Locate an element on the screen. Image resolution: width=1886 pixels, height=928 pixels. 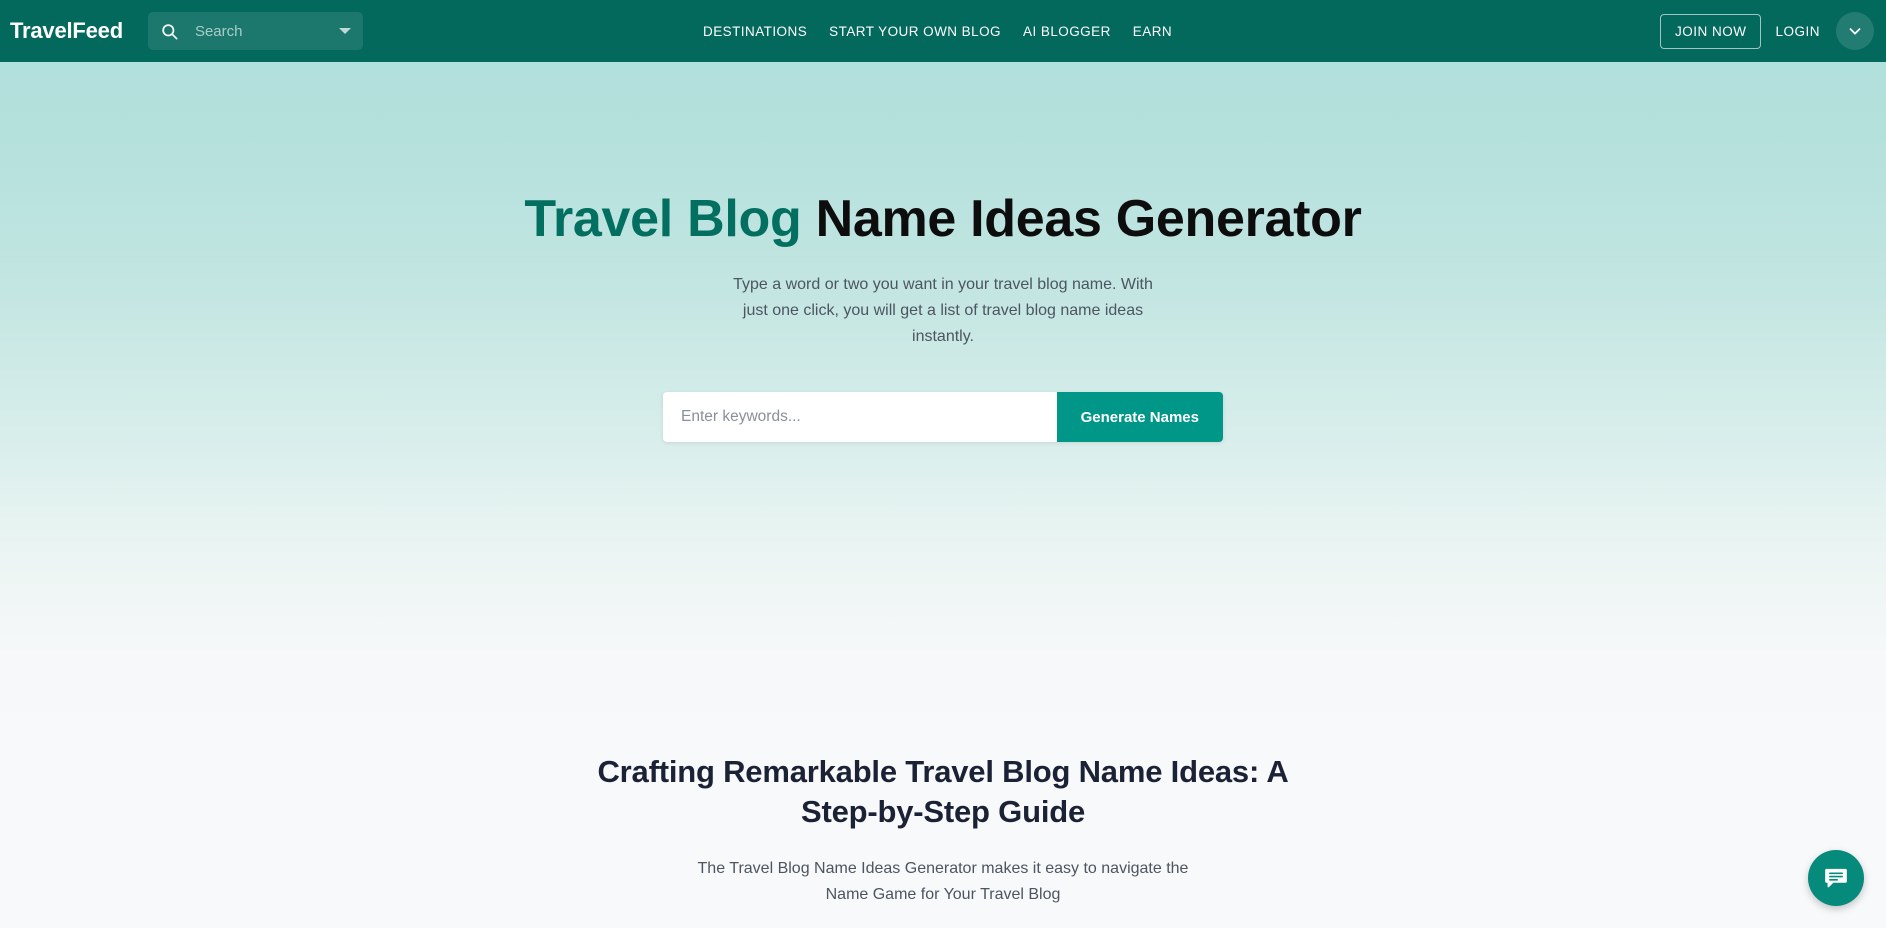
nav-item-destinations: DESTINATIONS is located at coordinates (755, 31).